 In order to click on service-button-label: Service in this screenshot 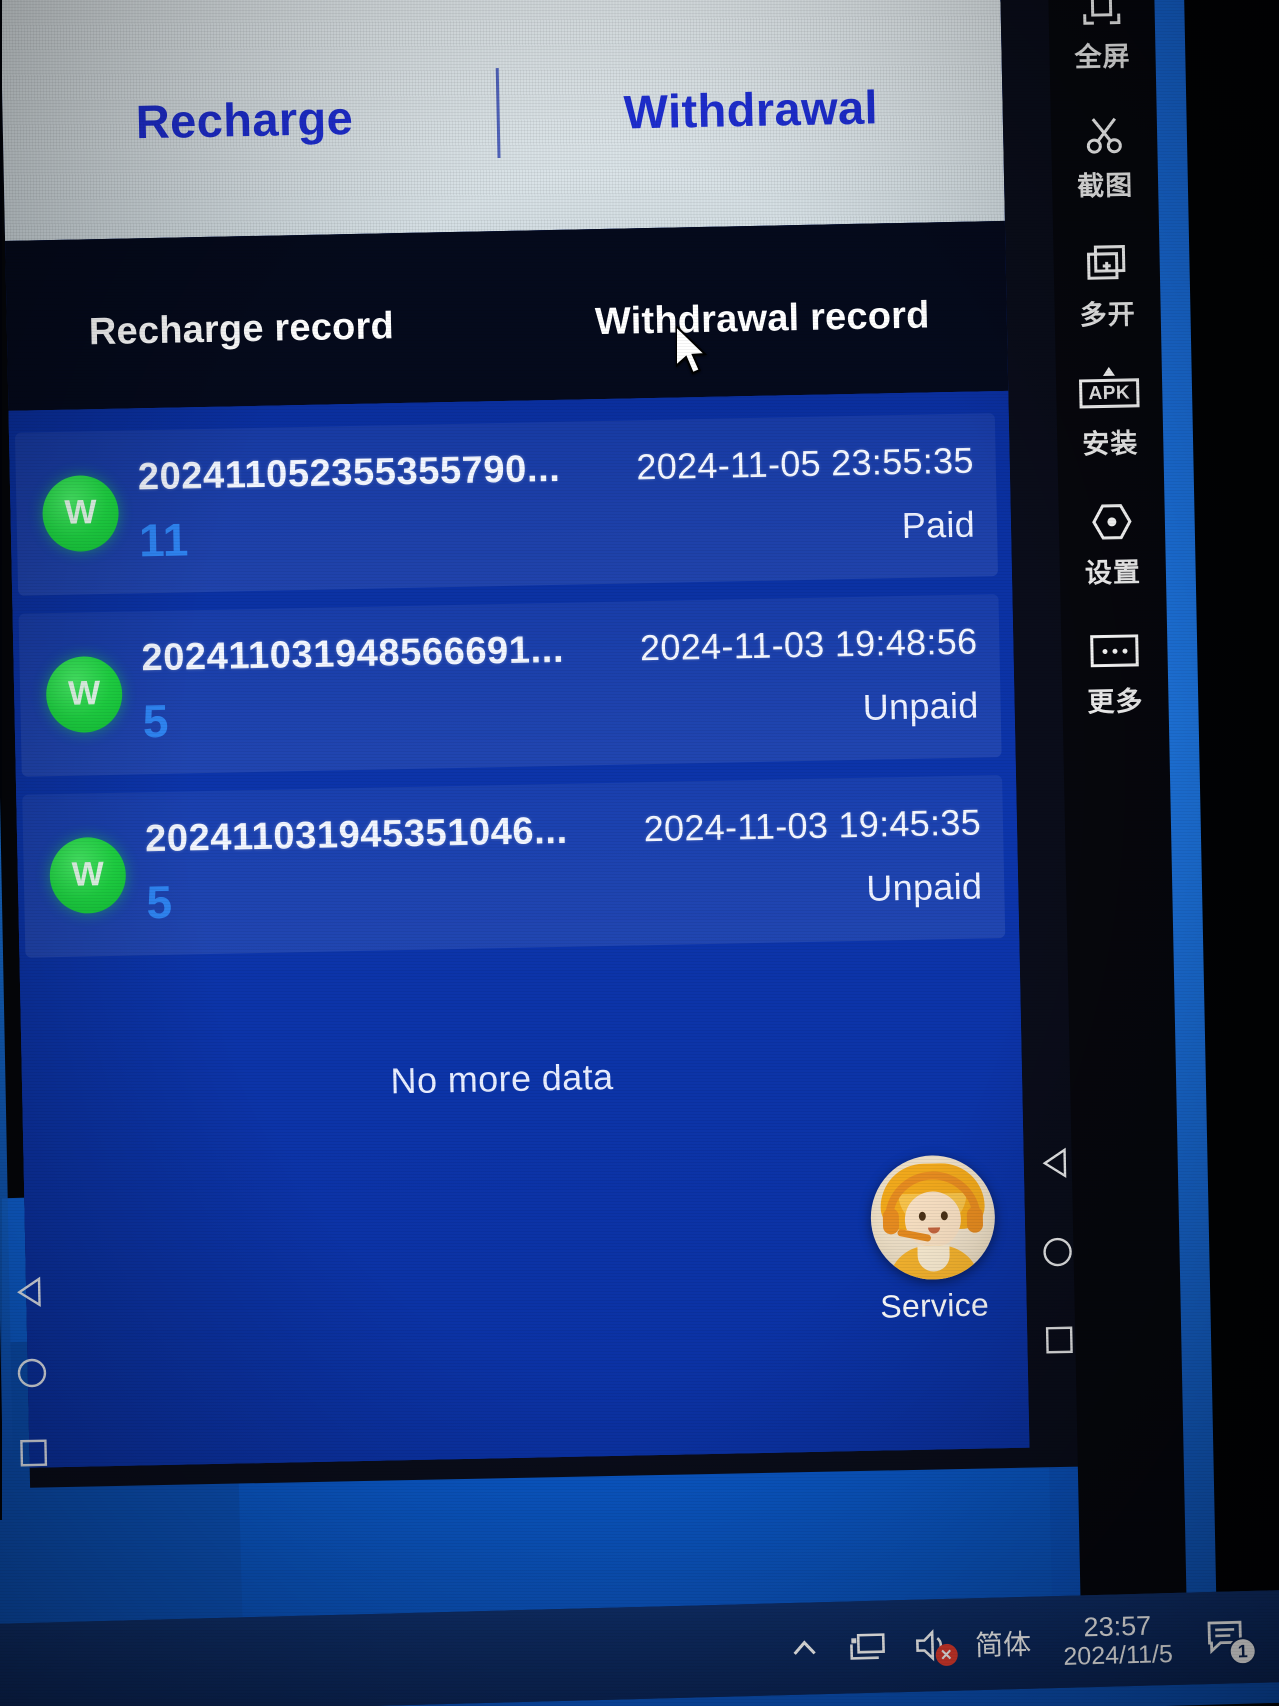, I will do `click(934, 1305)`.